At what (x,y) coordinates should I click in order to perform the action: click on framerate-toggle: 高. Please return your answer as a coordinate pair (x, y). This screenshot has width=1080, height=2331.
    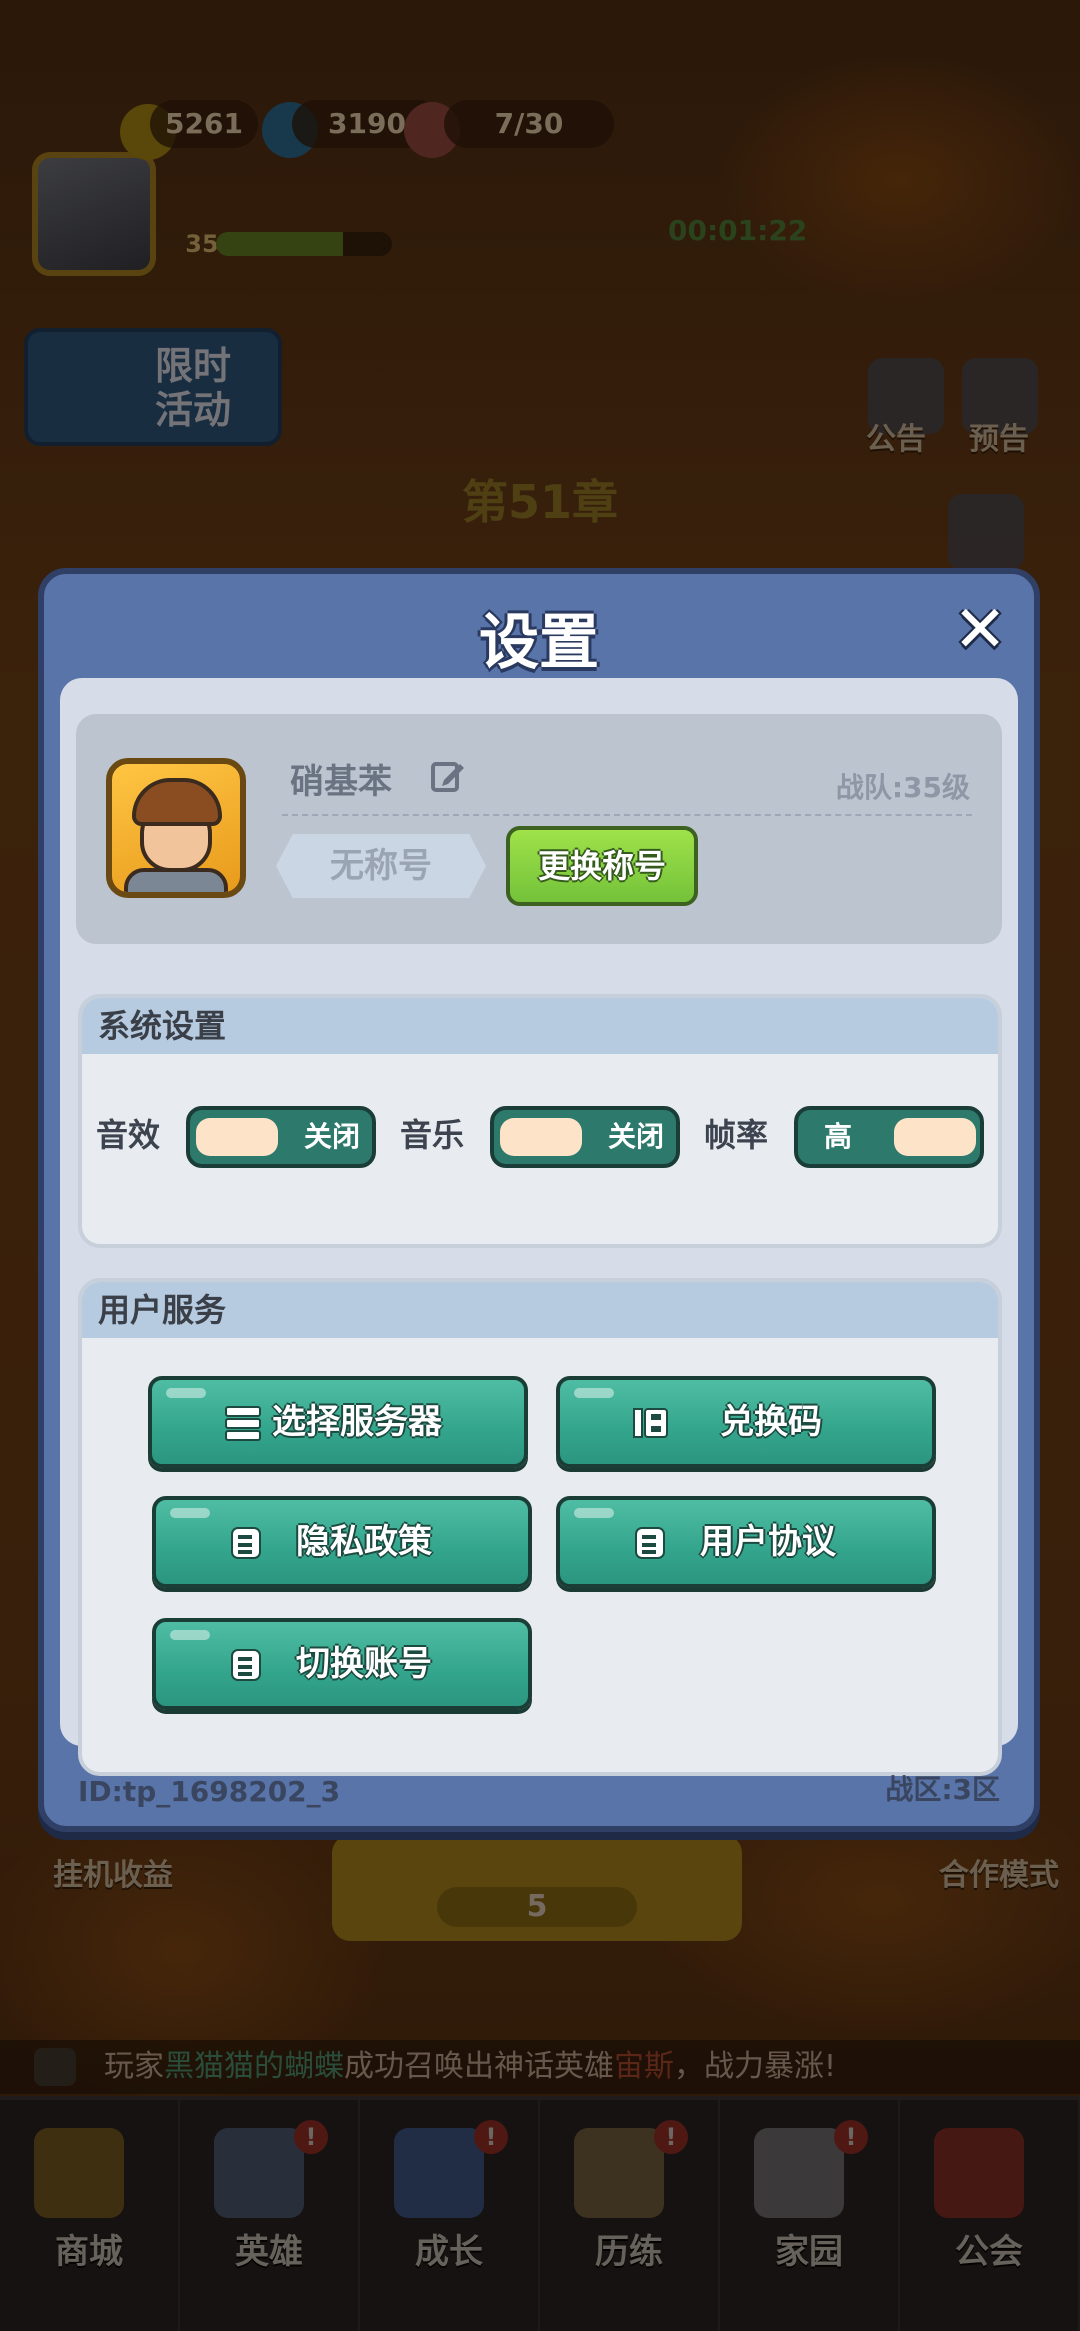
    Looking at the image, I should click on (889, 1137).